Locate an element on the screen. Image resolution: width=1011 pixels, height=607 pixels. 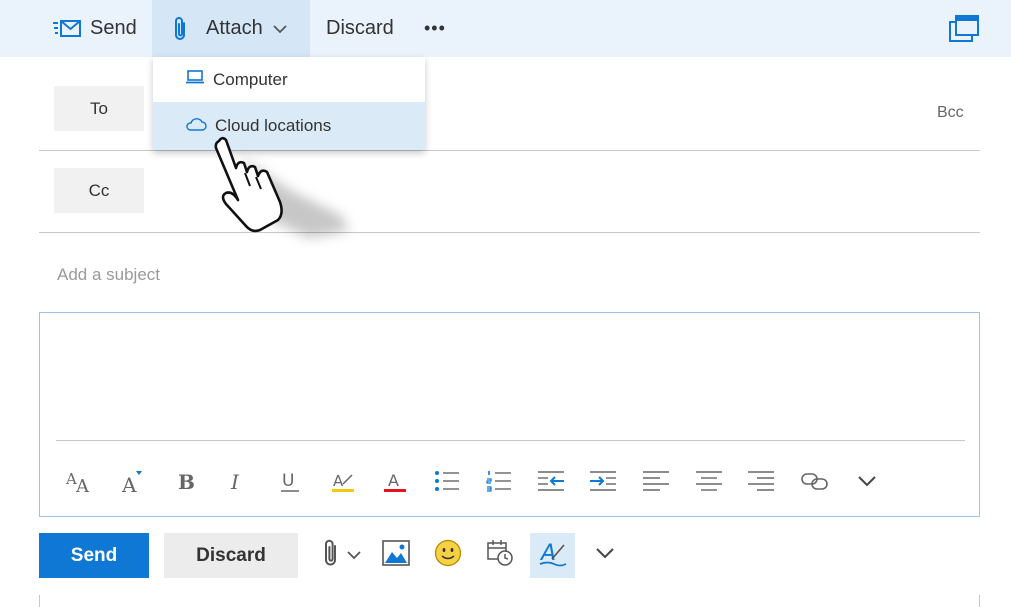
pop-out-icon is located at coordinates (964, 31).